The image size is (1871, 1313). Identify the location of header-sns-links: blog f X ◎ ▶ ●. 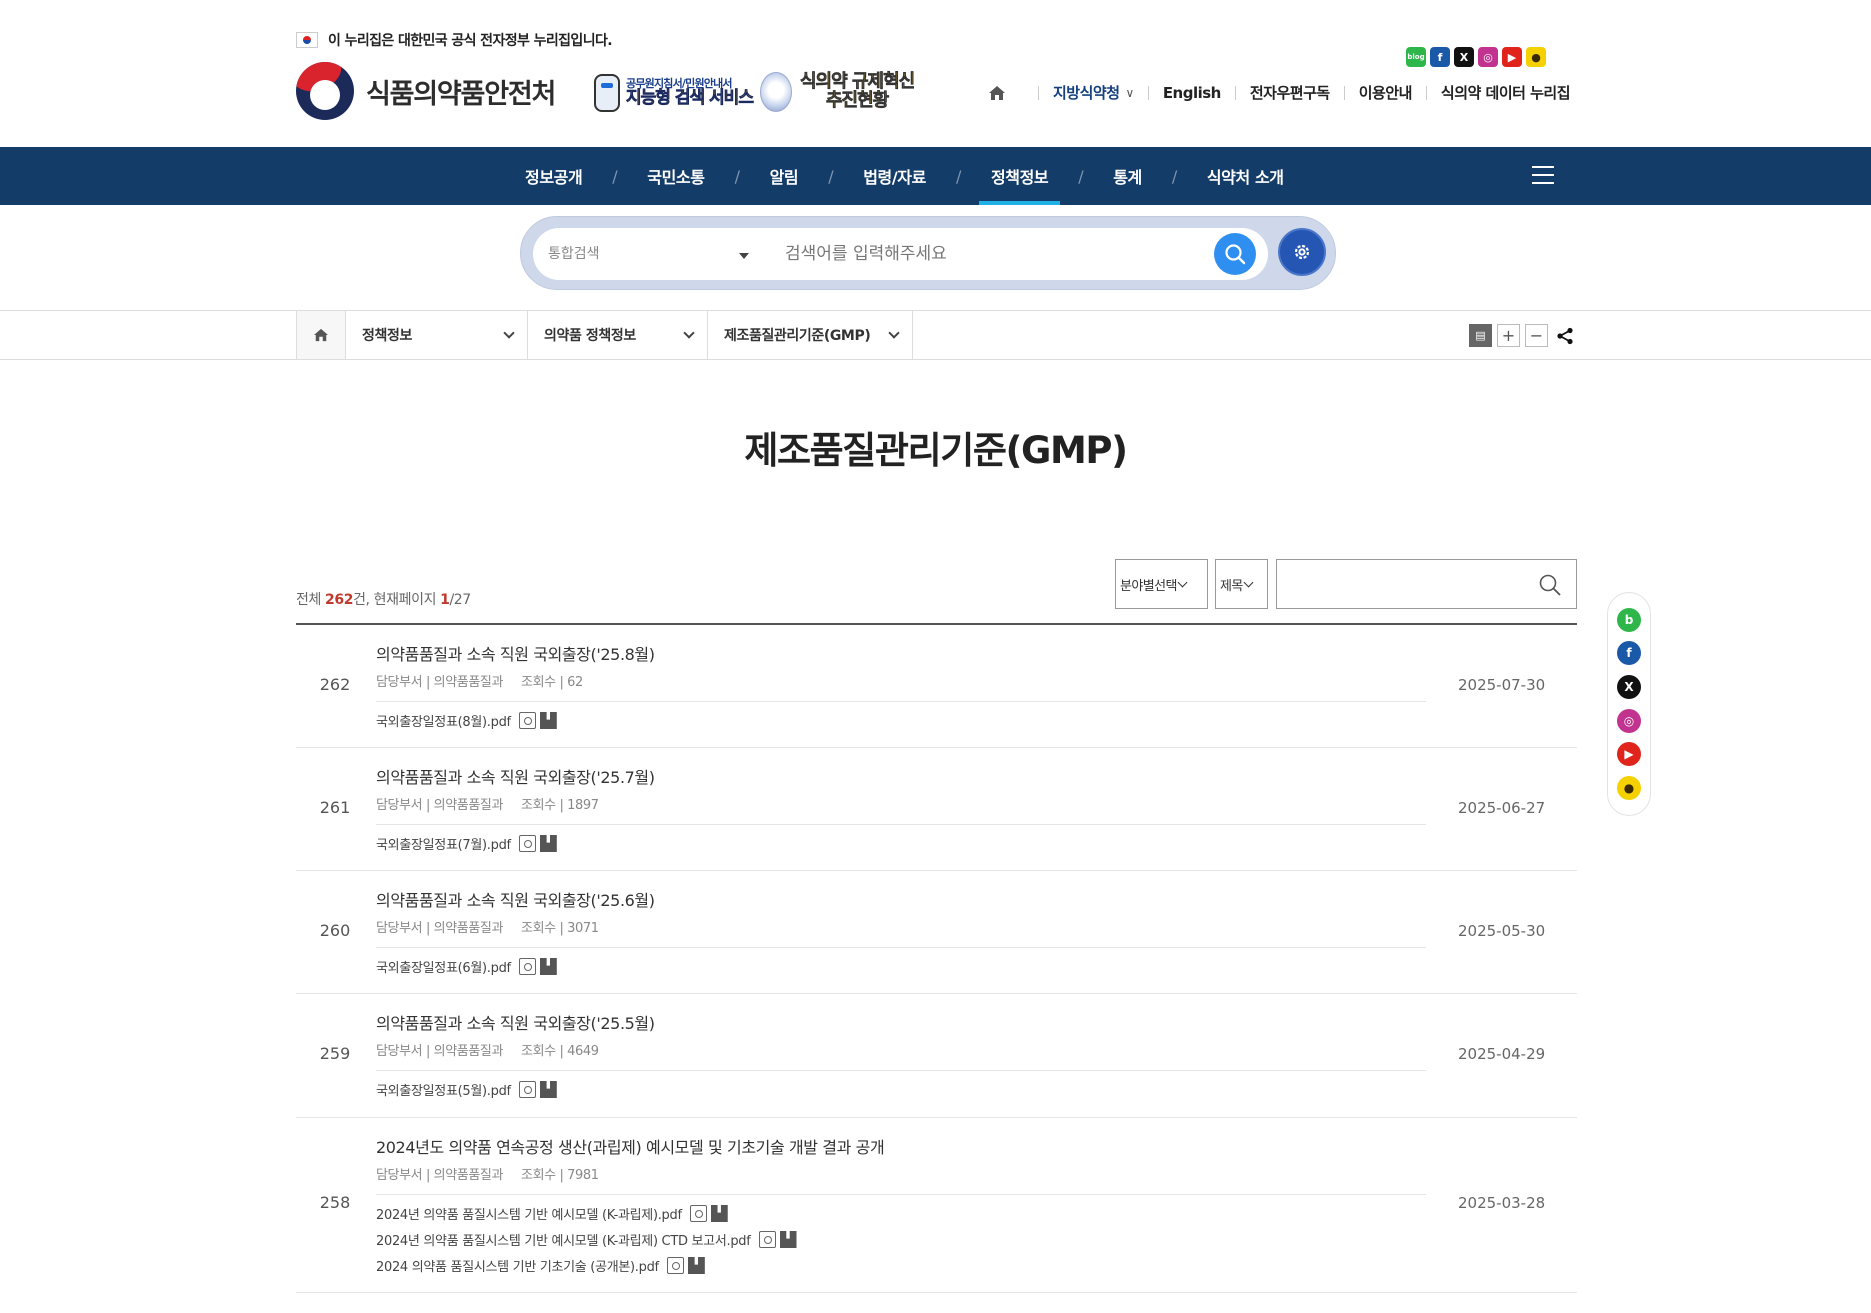
(1476, 57).